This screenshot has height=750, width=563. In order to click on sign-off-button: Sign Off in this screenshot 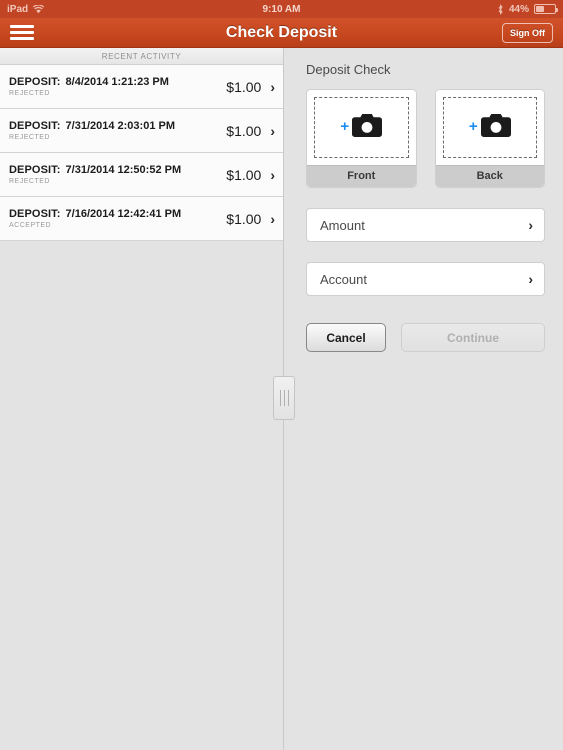, I will do `click(527, 32)`.